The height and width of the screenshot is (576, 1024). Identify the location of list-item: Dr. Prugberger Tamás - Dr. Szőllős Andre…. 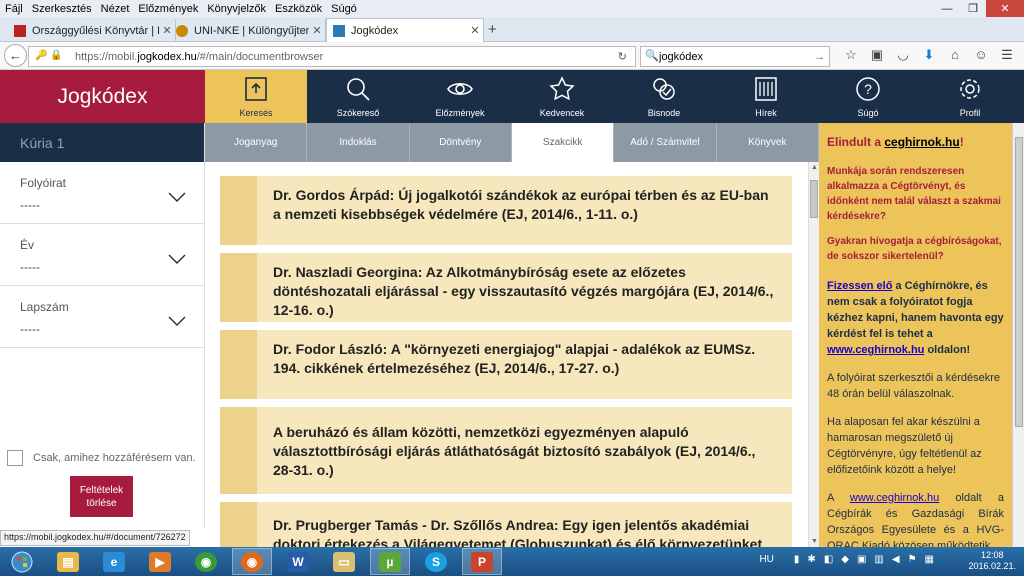
(506, 524).